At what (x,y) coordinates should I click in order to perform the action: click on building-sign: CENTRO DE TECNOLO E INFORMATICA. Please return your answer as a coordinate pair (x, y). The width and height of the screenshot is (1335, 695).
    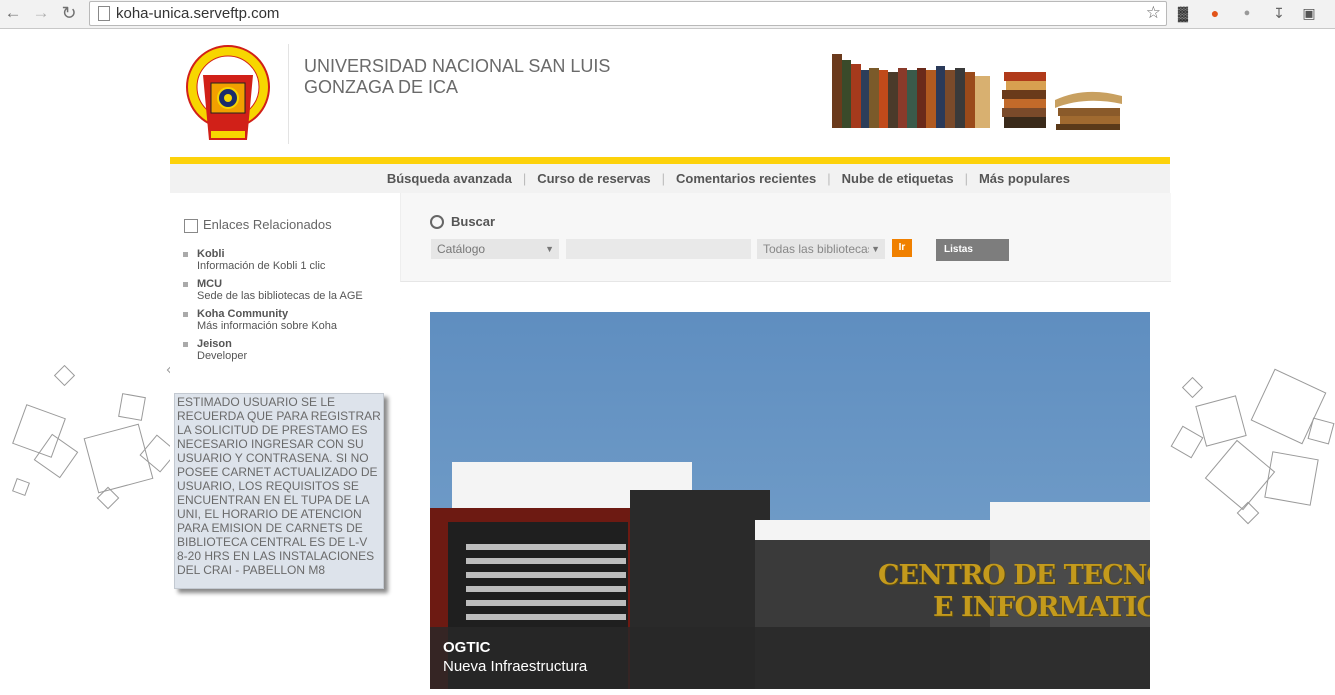
    Looking at the image, I should click on (1014, 592).